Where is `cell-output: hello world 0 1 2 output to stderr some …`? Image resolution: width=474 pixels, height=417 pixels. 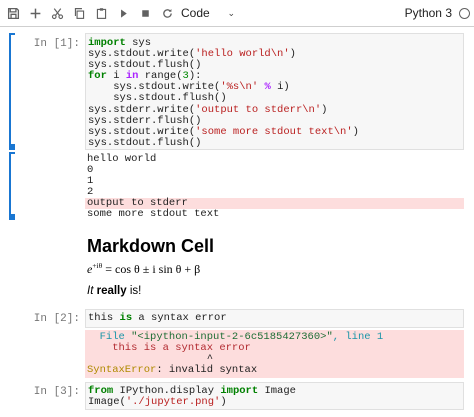
cell-output: hello world 0 1 2 output to stderr some … is located at coordinates (274, 187).